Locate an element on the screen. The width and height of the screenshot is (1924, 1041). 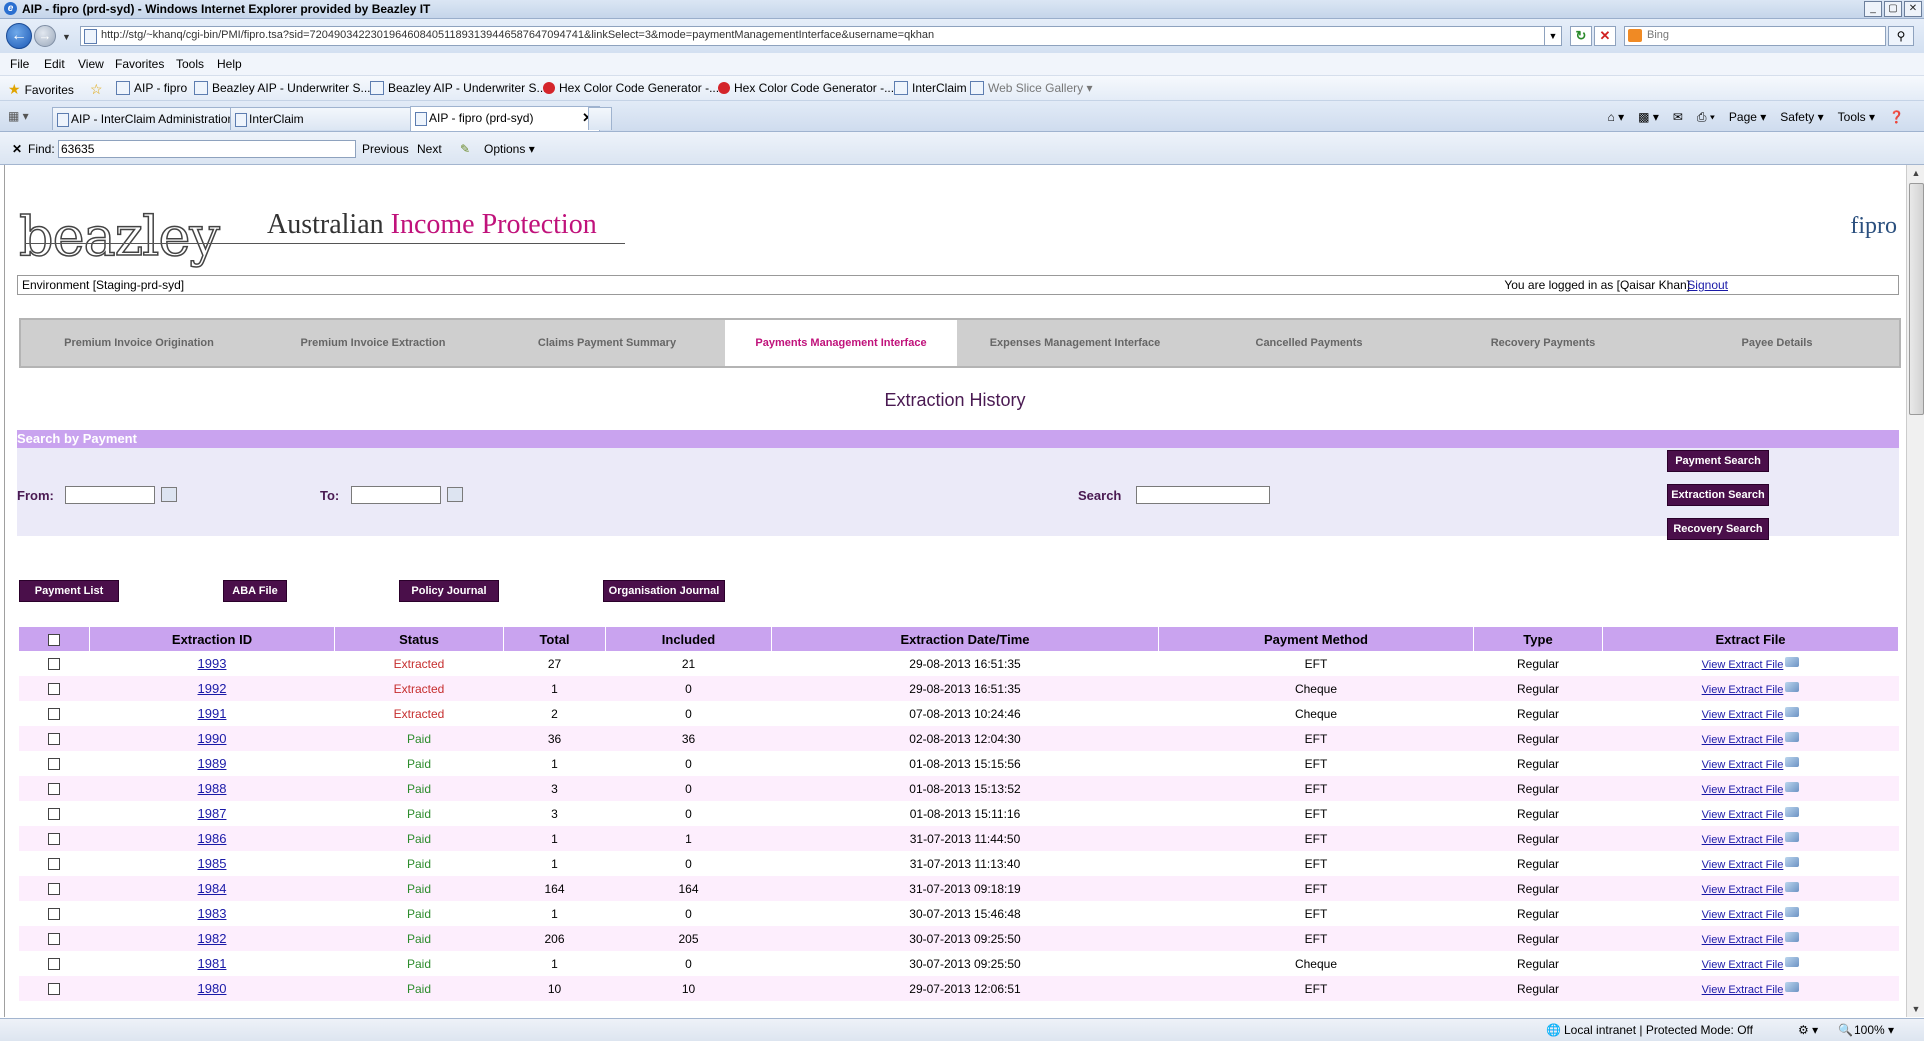
highlight-icon: ✎ is located at coordinates (465, 149).